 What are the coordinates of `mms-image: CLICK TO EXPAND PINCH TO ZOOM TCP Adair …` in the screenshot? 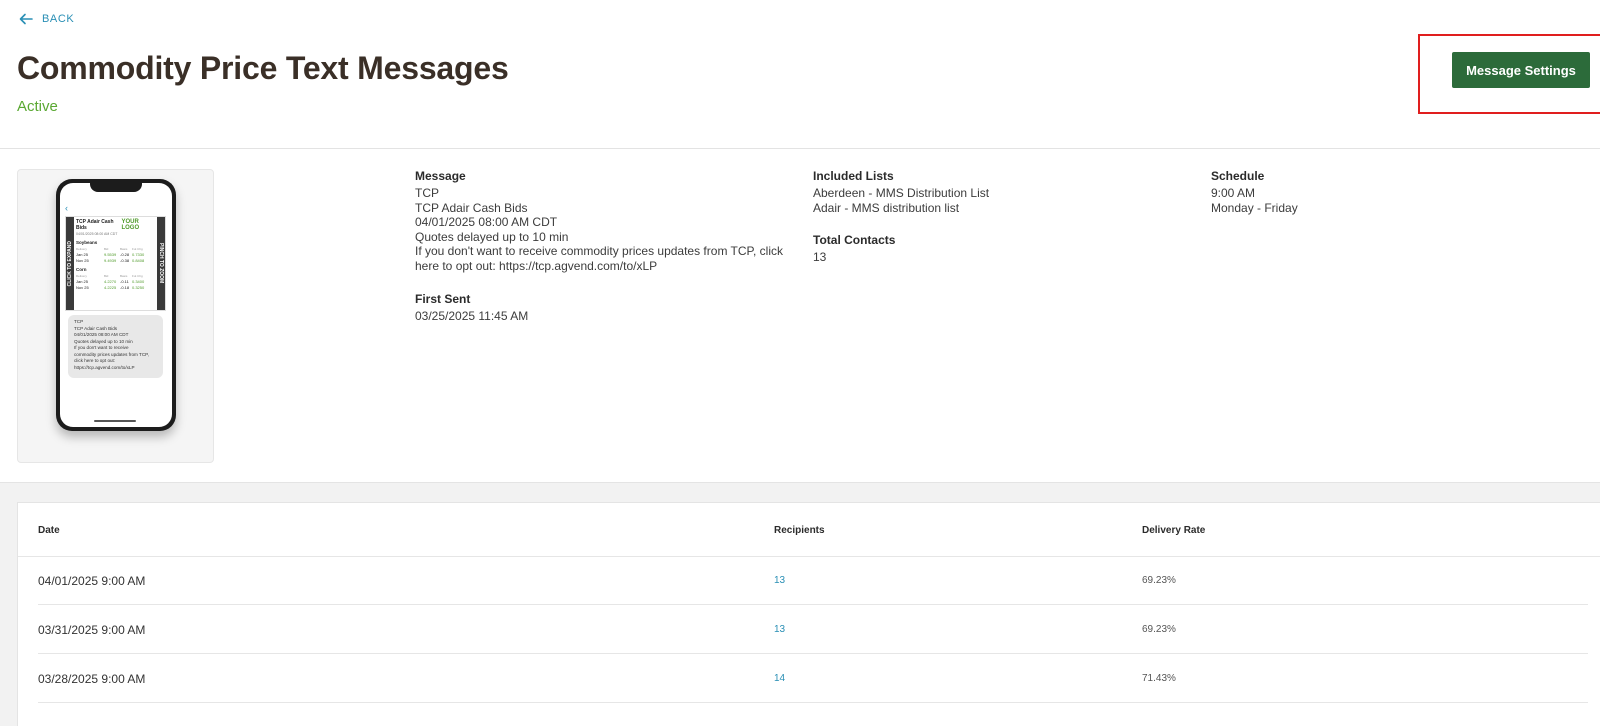 It's located at (115, 263).